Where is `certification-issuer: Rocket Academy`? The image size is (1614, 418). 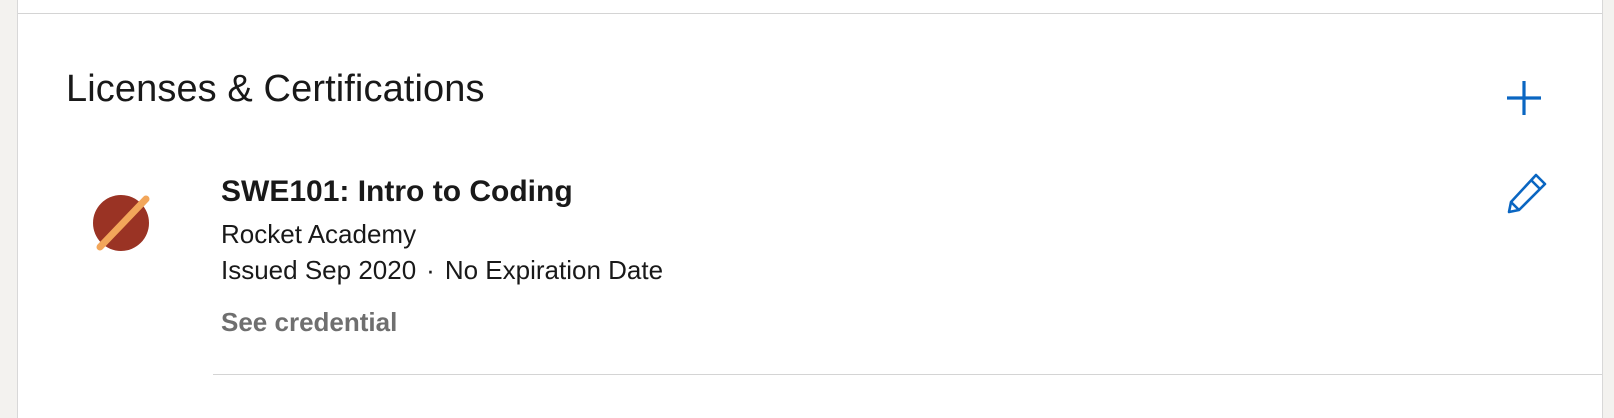
certification-issuer: Rocket Academy is located at coordinates (319, 234).